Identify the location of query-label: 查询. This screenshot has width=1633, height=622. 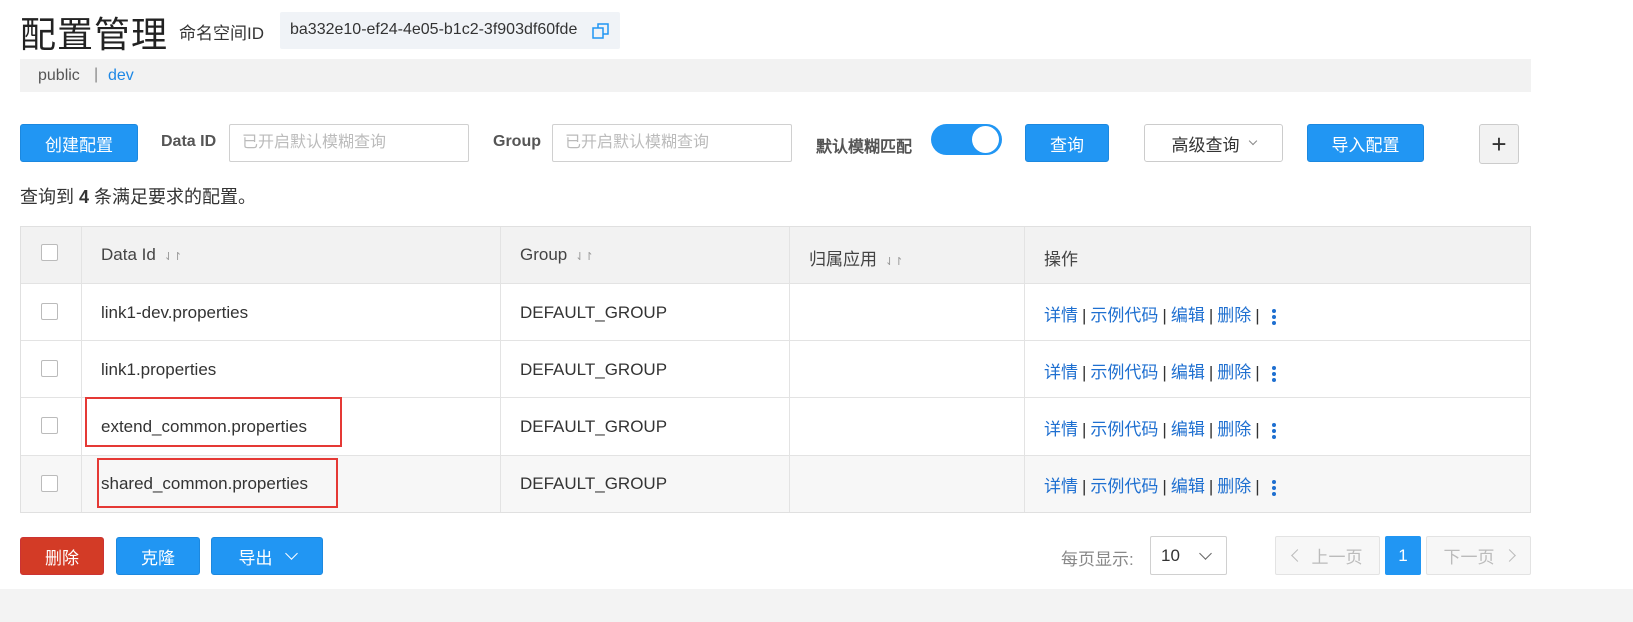
(1067, 145).